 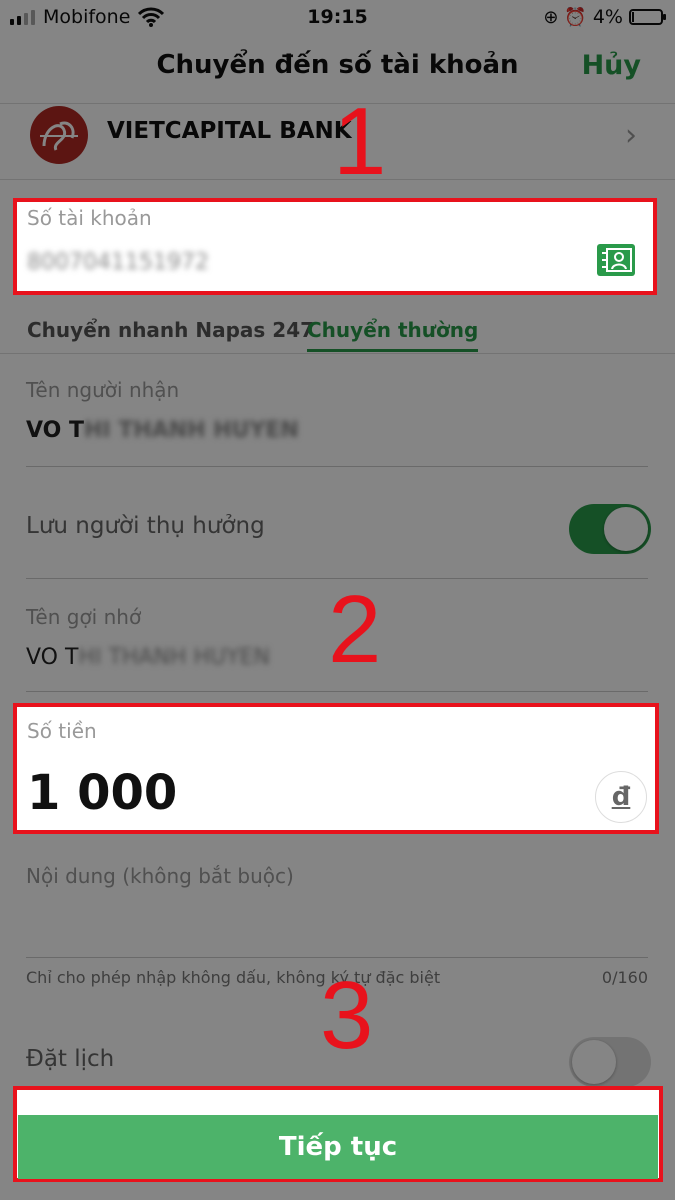 I want to click on transfer-tabs: Chuyển nhanh Napas 247 Chuyển thường, so click(x=337, y=331).